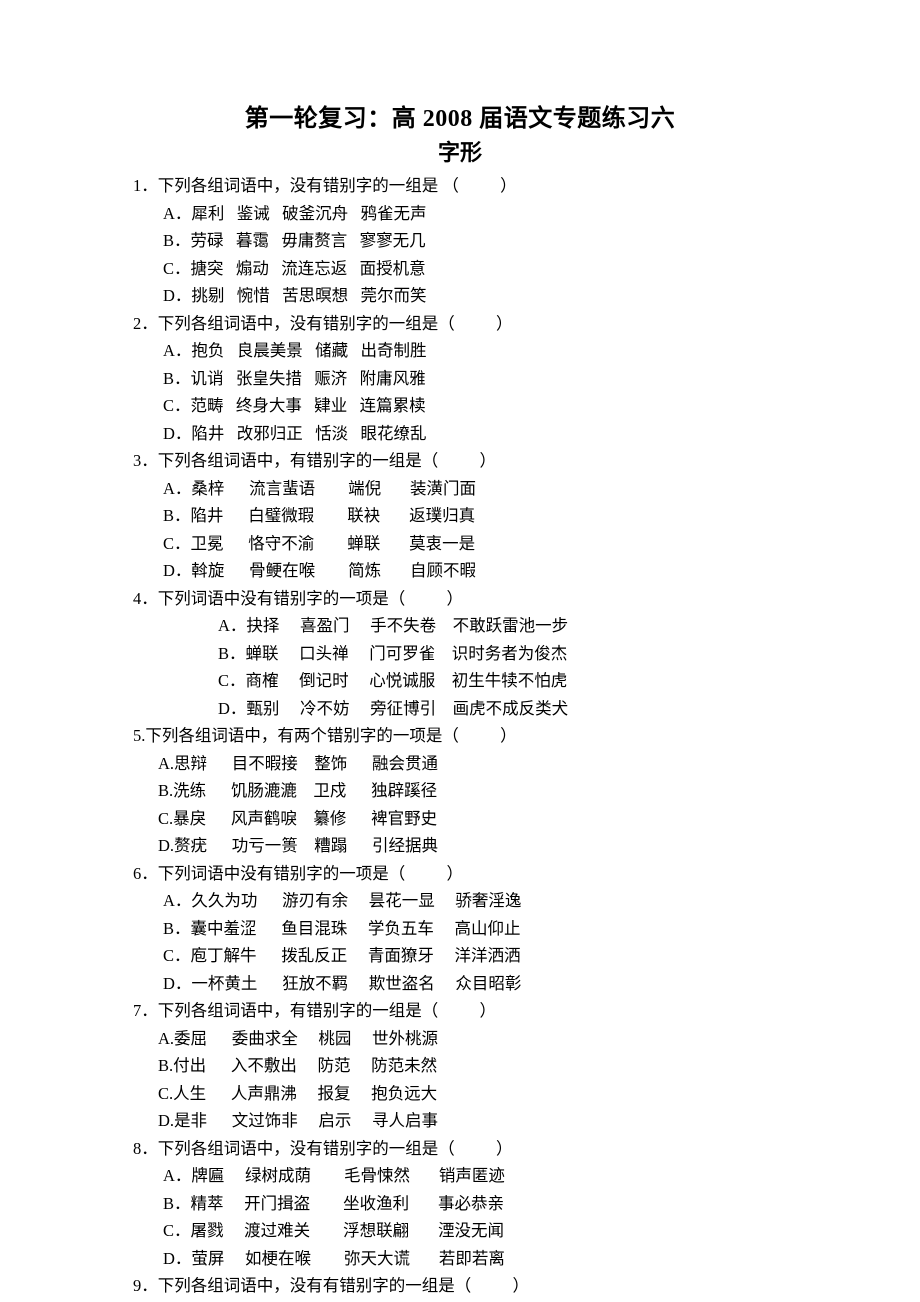 Image resolution: width=920 pixels, height=1302 pixels. I want to click on question-option: C.暴戾 风声鹤唳 纂修 裨官野史, so click(460, 819).